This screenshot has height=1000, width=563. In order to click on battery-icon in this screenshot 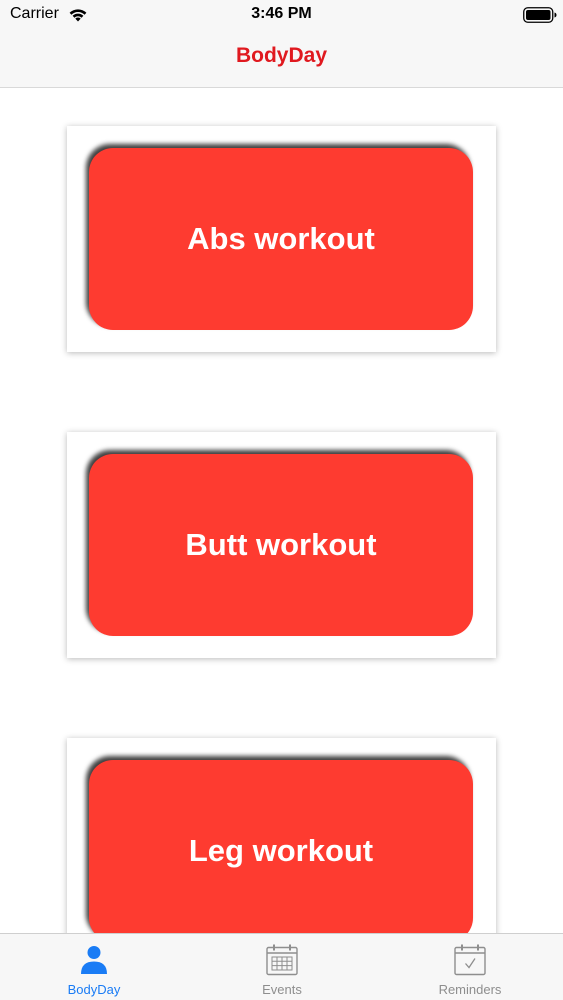, I will do `click(540, 15)`.